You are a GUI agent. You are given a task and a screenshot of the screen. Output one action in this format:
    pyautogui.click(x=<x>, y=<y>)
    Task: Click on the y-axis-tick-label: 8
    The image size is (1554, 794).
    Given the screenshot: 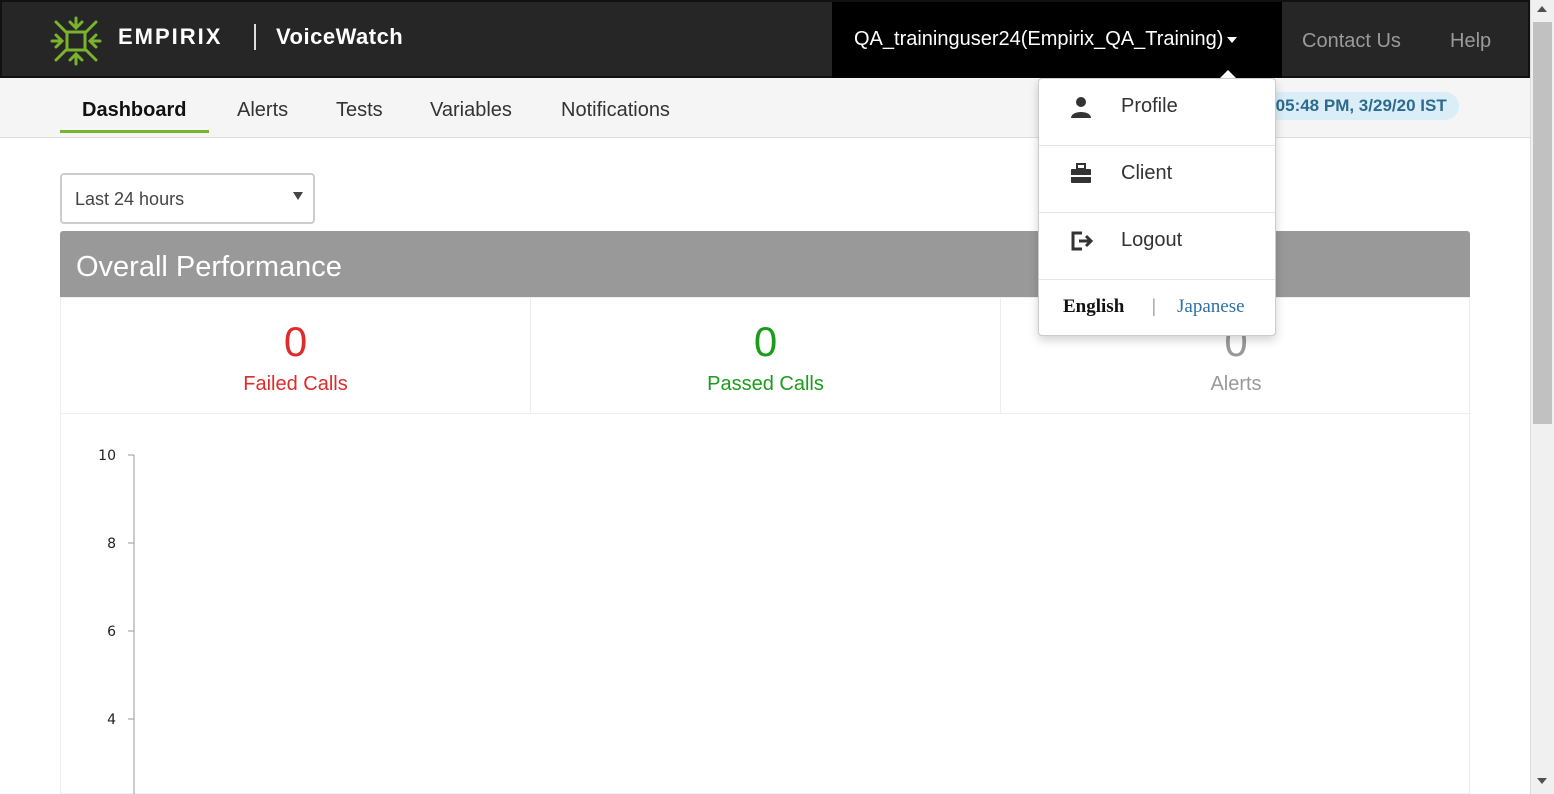 What is the action you would take?
    pyautogui.click(x=111, y=544)
    